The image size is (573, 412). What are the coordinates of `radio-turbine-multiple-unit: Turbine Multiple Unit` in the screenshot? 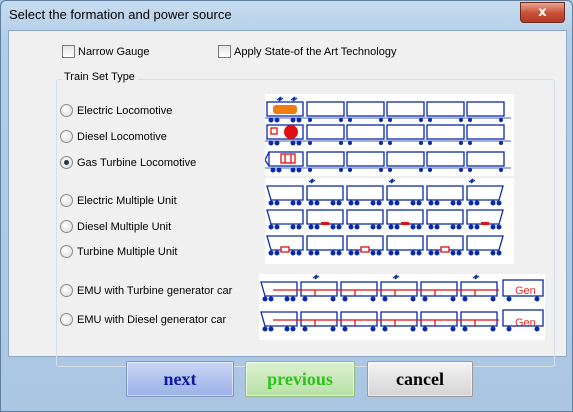 It's located at (118, 251).